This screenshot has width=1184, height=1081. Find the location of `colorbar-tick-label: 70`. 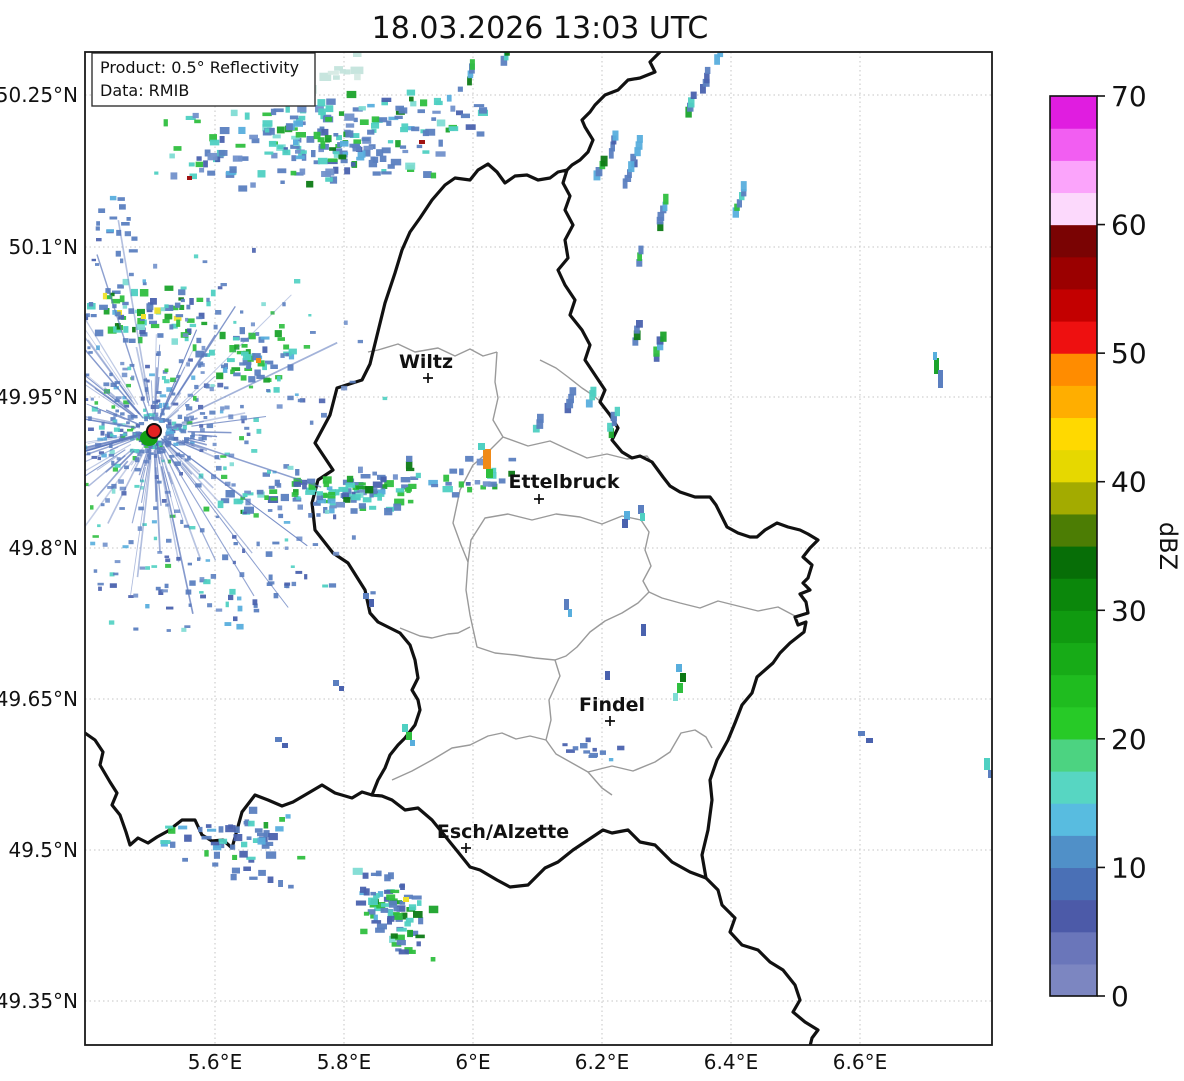

colorbar-tick-label: 70 is located at coordinates (1129, 96).